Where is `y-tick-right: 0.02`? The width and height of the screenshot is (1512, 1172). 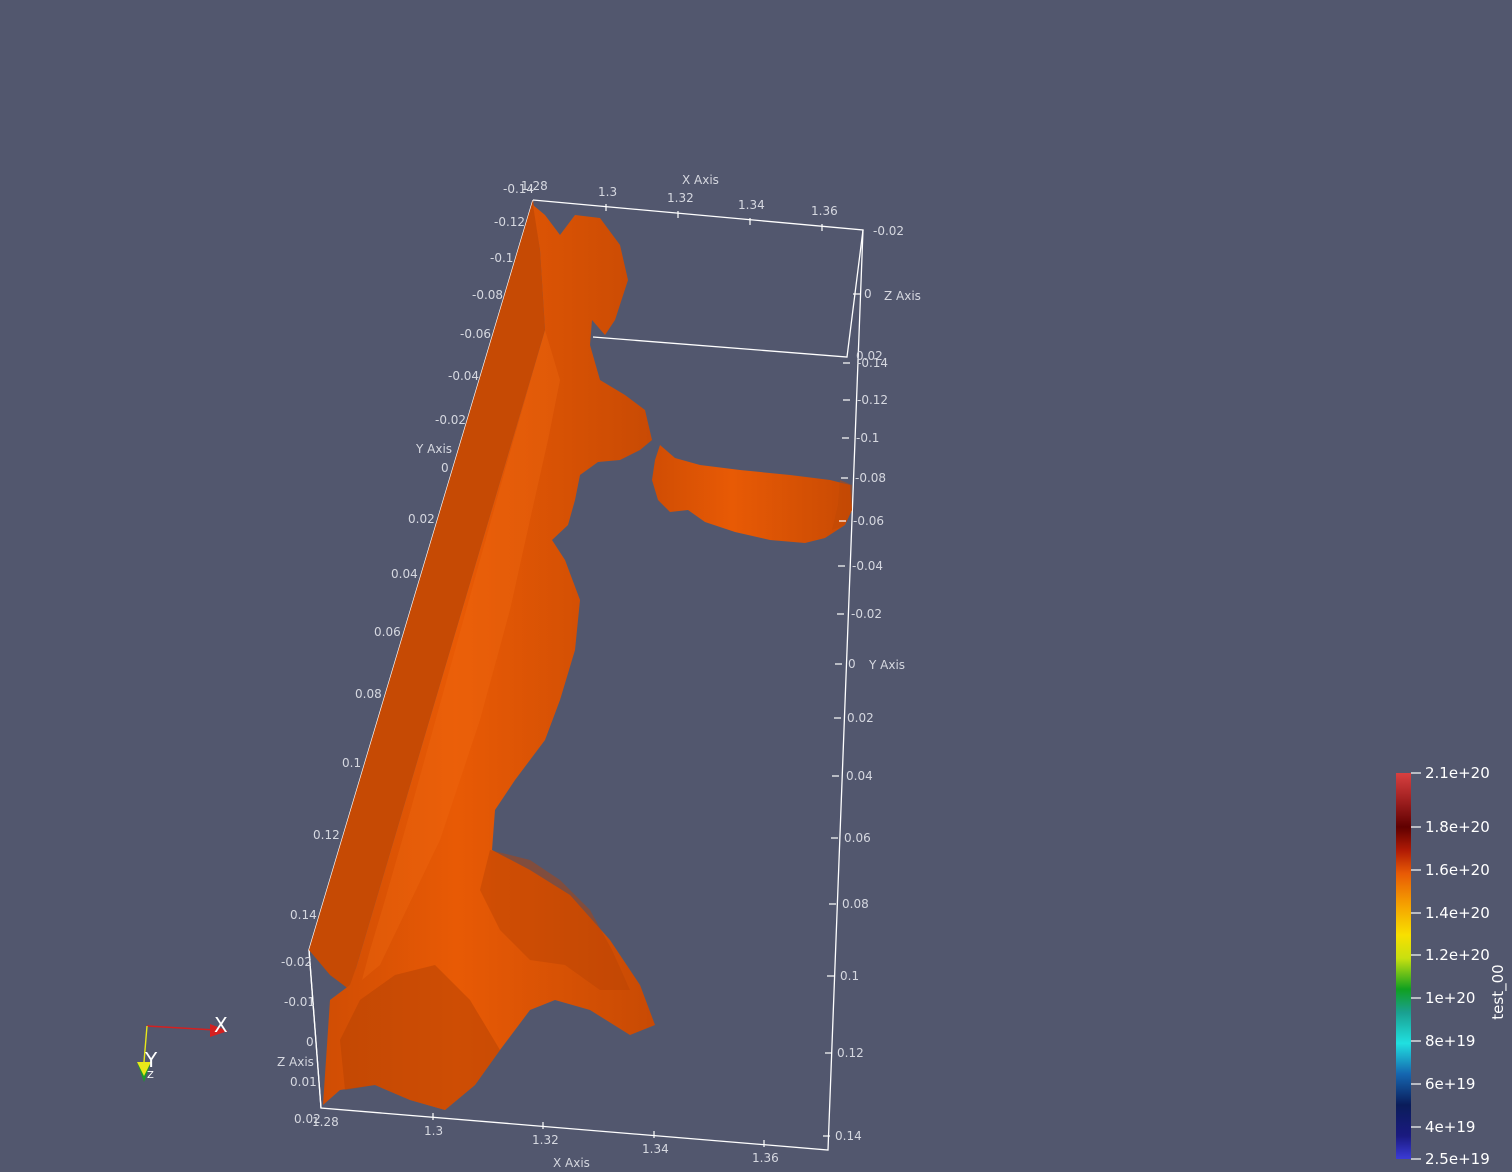 y-tick-right: 0.02 is located at coordinates (860, 718).